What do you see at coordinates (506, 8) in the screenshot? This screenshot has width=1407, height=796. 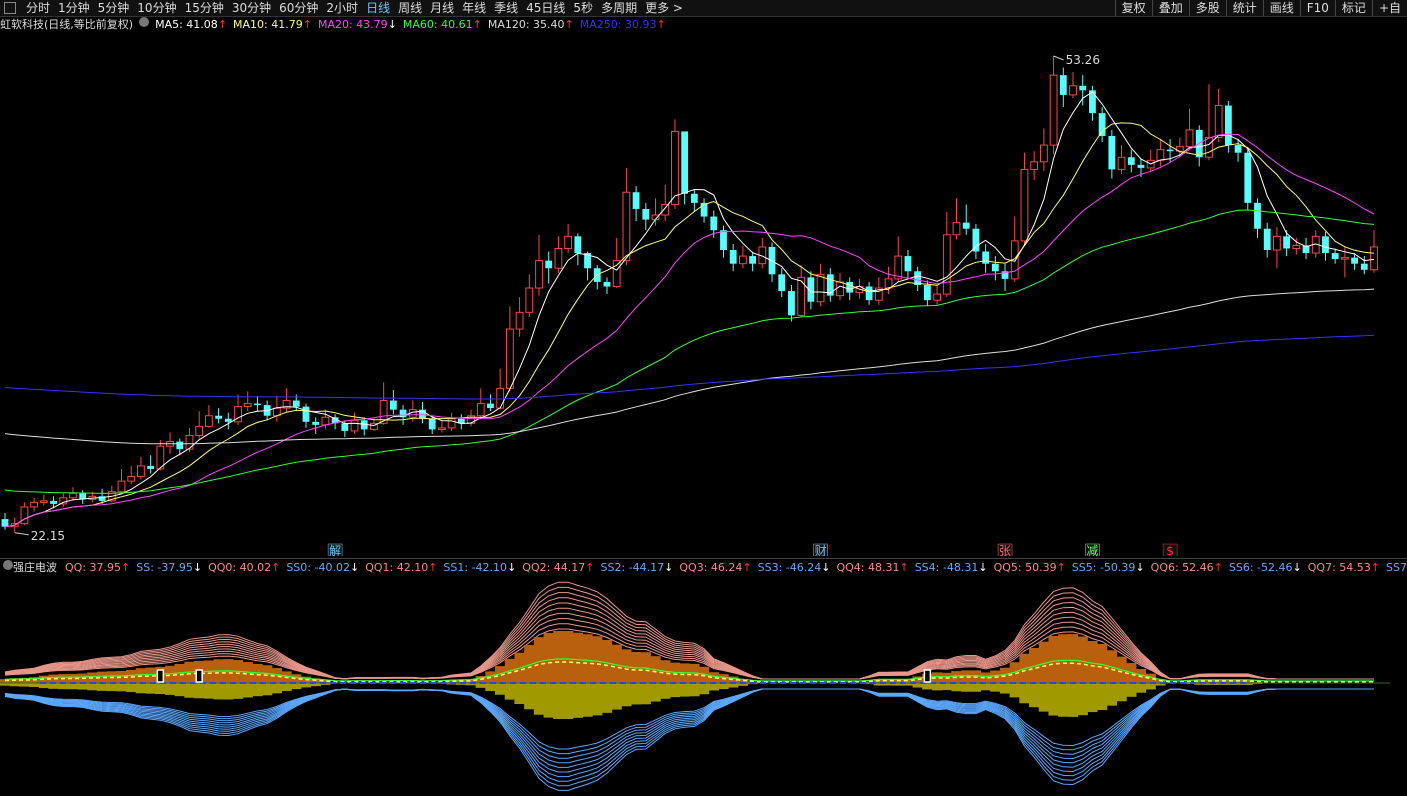 I see `tab-12: 季线` at bounding box center [506, 8].